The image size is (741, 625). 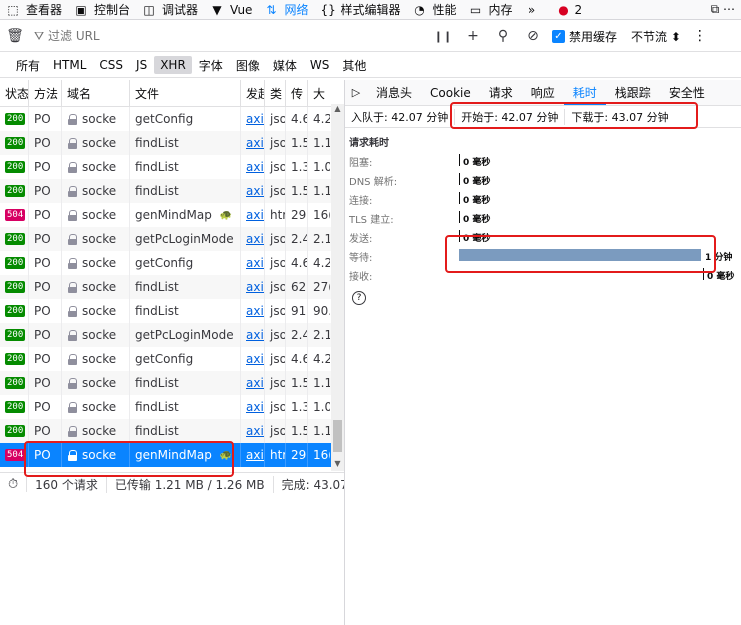 I want to click on detail-tab-0: 消息头, so click(x=394, y=92).